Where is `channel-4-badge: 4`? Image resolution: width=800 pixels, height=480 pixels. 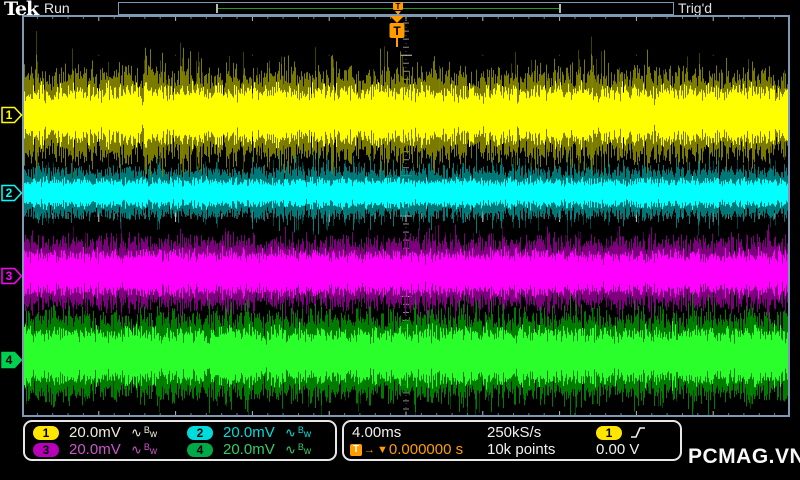
channel-4-badge: 4 is located at coordinates (200, 449).